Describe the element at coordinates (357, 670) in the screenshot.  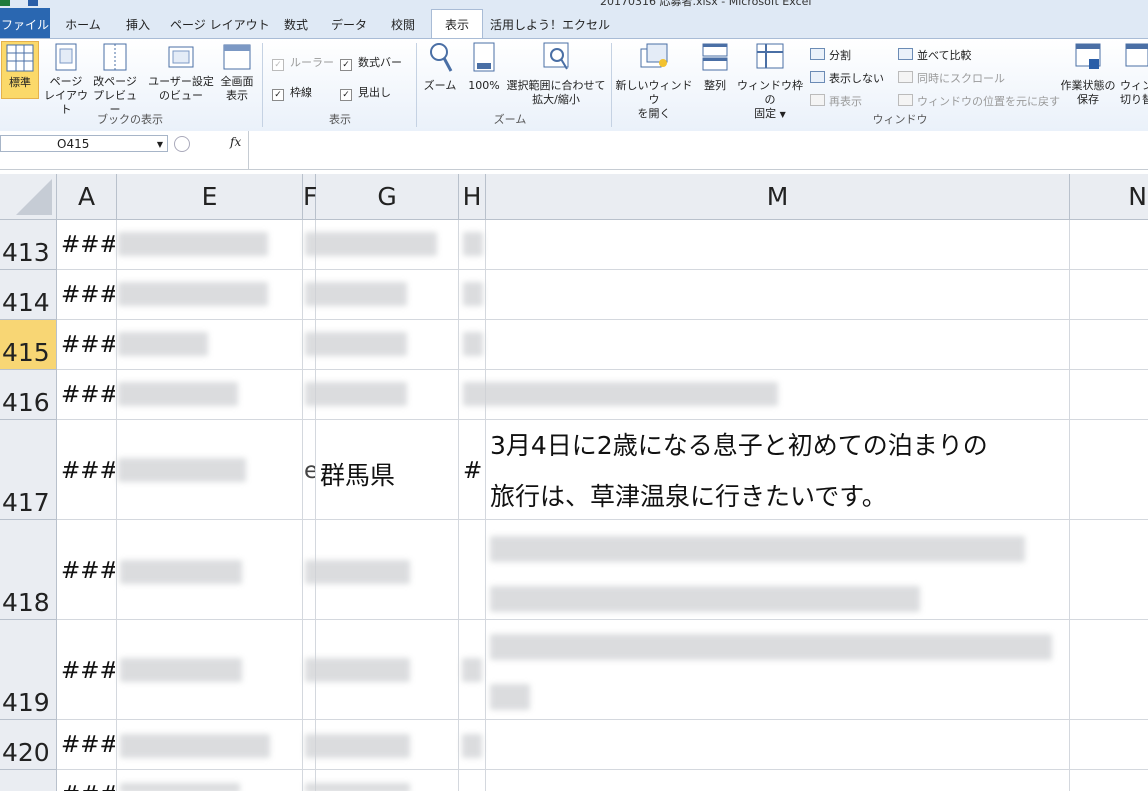
I see `redacted-cell-g419` at that location.